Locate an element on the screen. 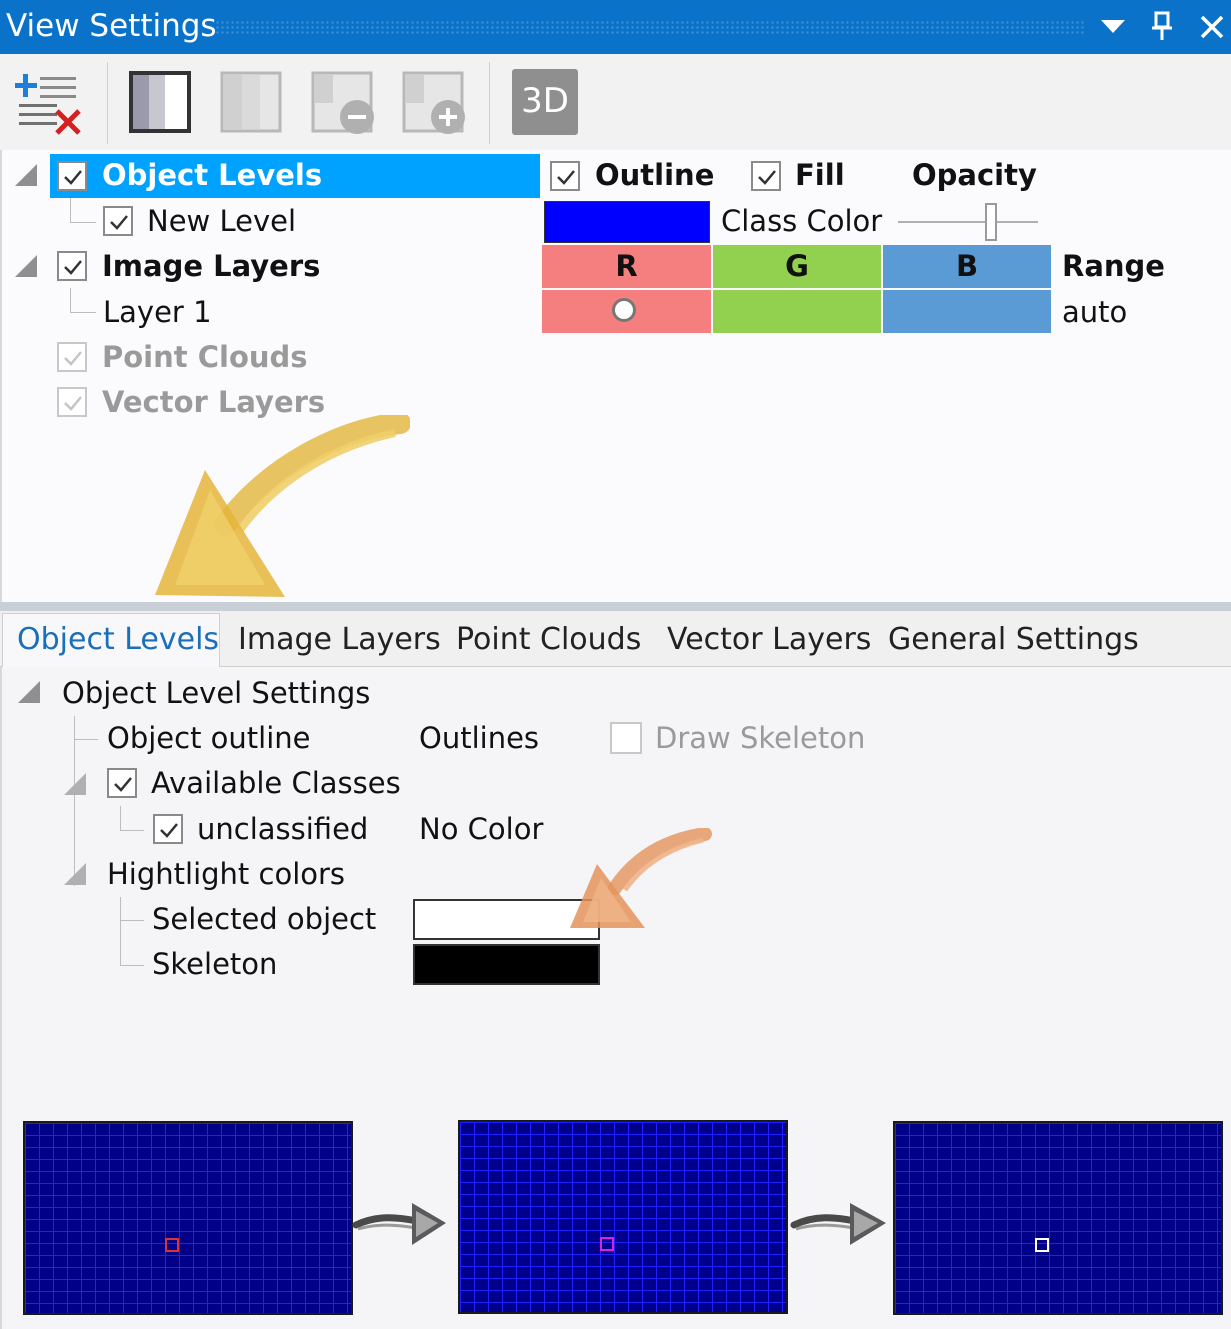  pin-icon is located at coordinates (1162, 26).